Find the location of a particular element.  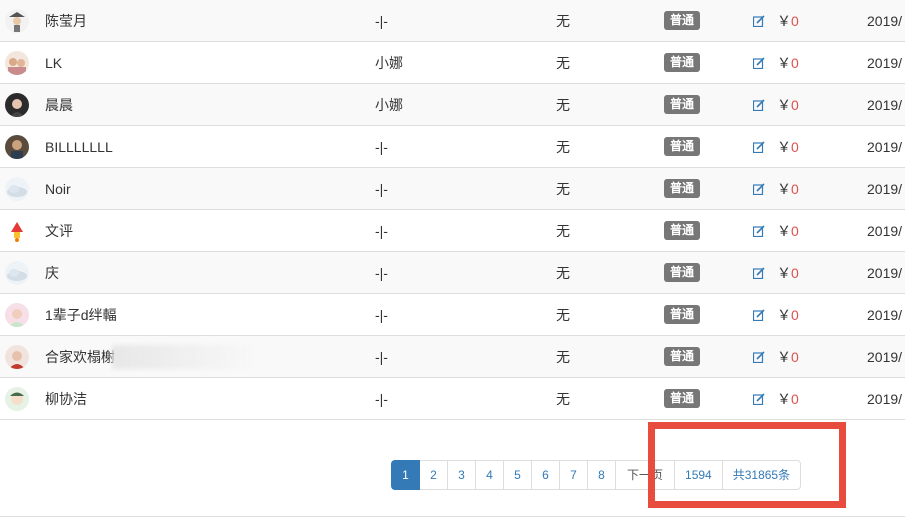

page-link-5: 5 is located at coordinates (517, 475).